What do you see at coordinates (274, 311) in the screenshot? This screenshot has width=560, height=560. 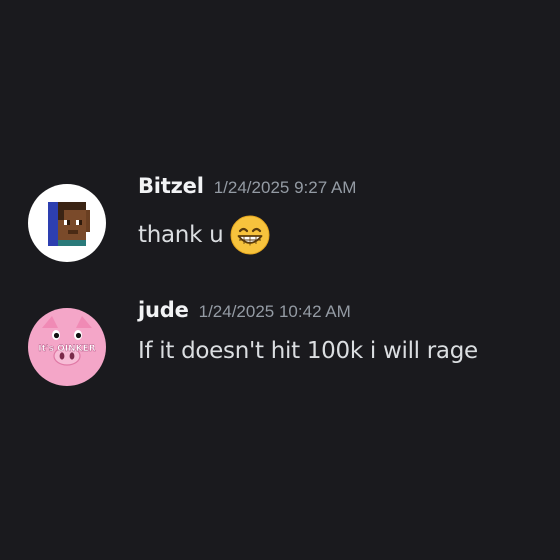 I see `timestamp: 1/24/2025 10:42 AM` at bounding box center [274, 311].